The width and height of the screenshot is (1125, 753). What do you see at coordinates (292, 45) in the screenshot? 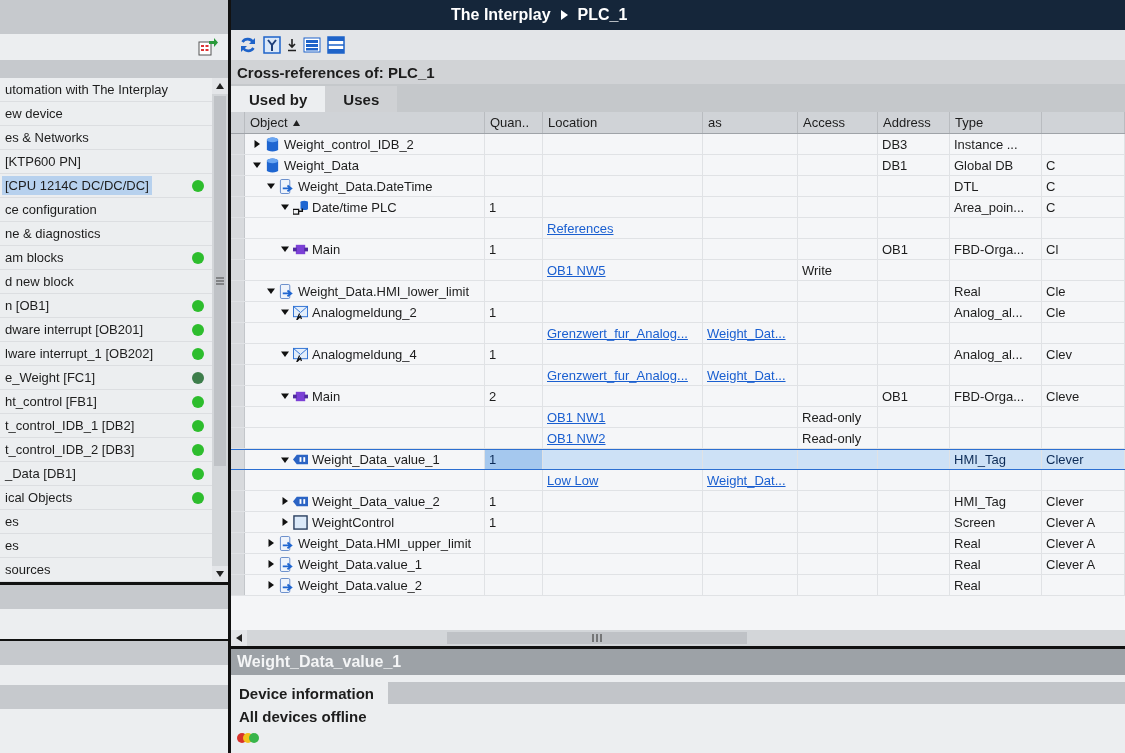
I see `arrow-down-icon` at bounding box center [292, 45].